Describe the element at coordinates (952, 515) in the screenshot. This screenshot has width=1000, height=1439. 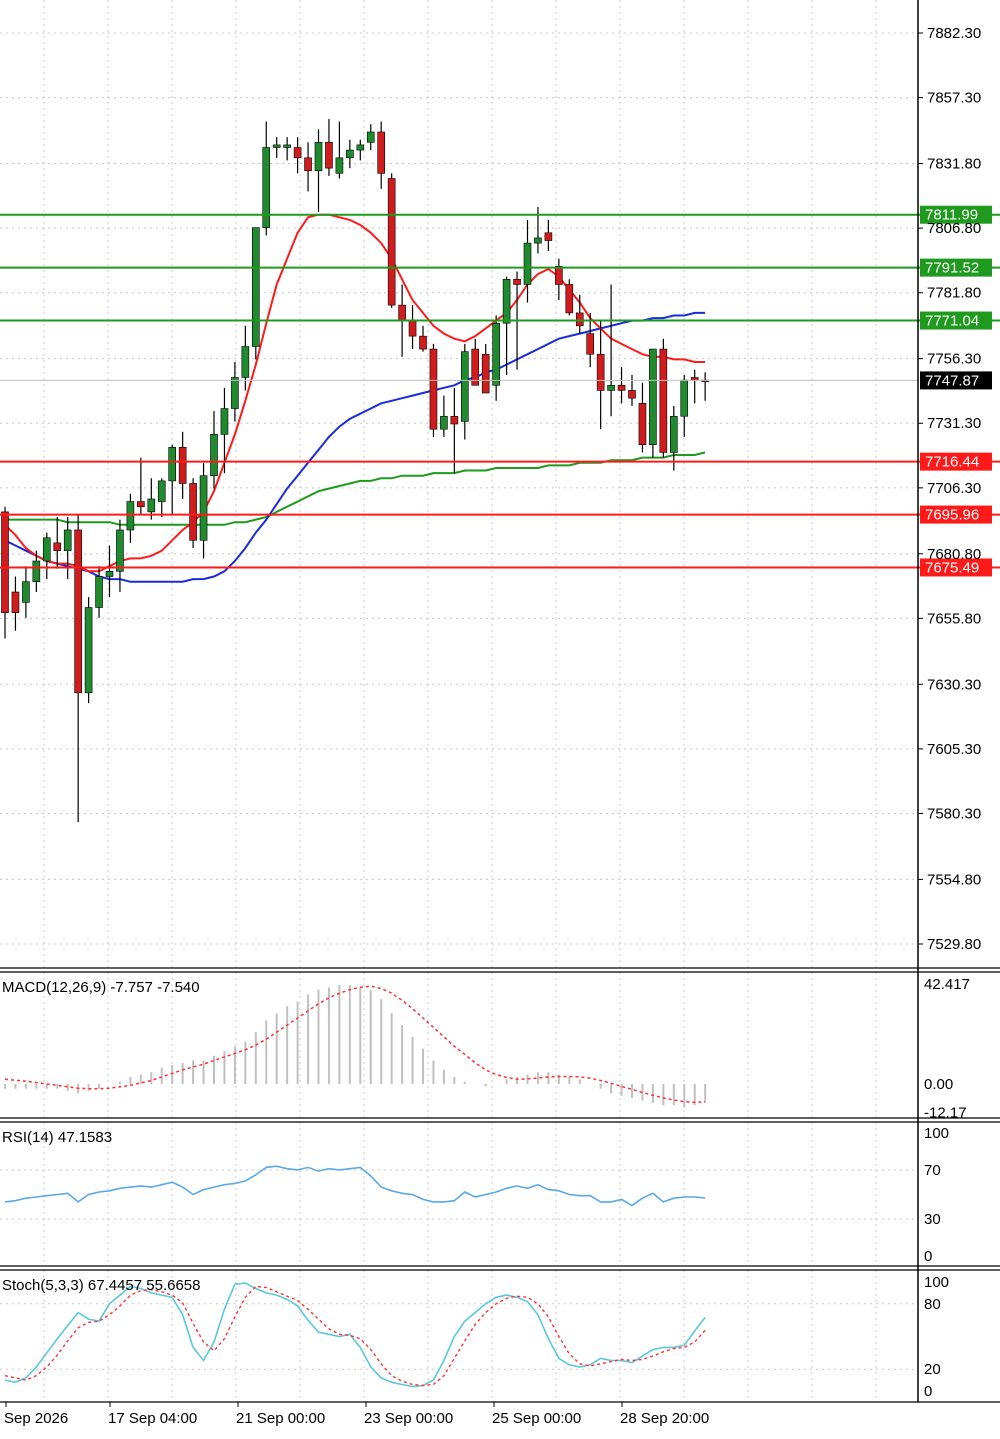
I see `support-level-value: 7695.96` at that location.